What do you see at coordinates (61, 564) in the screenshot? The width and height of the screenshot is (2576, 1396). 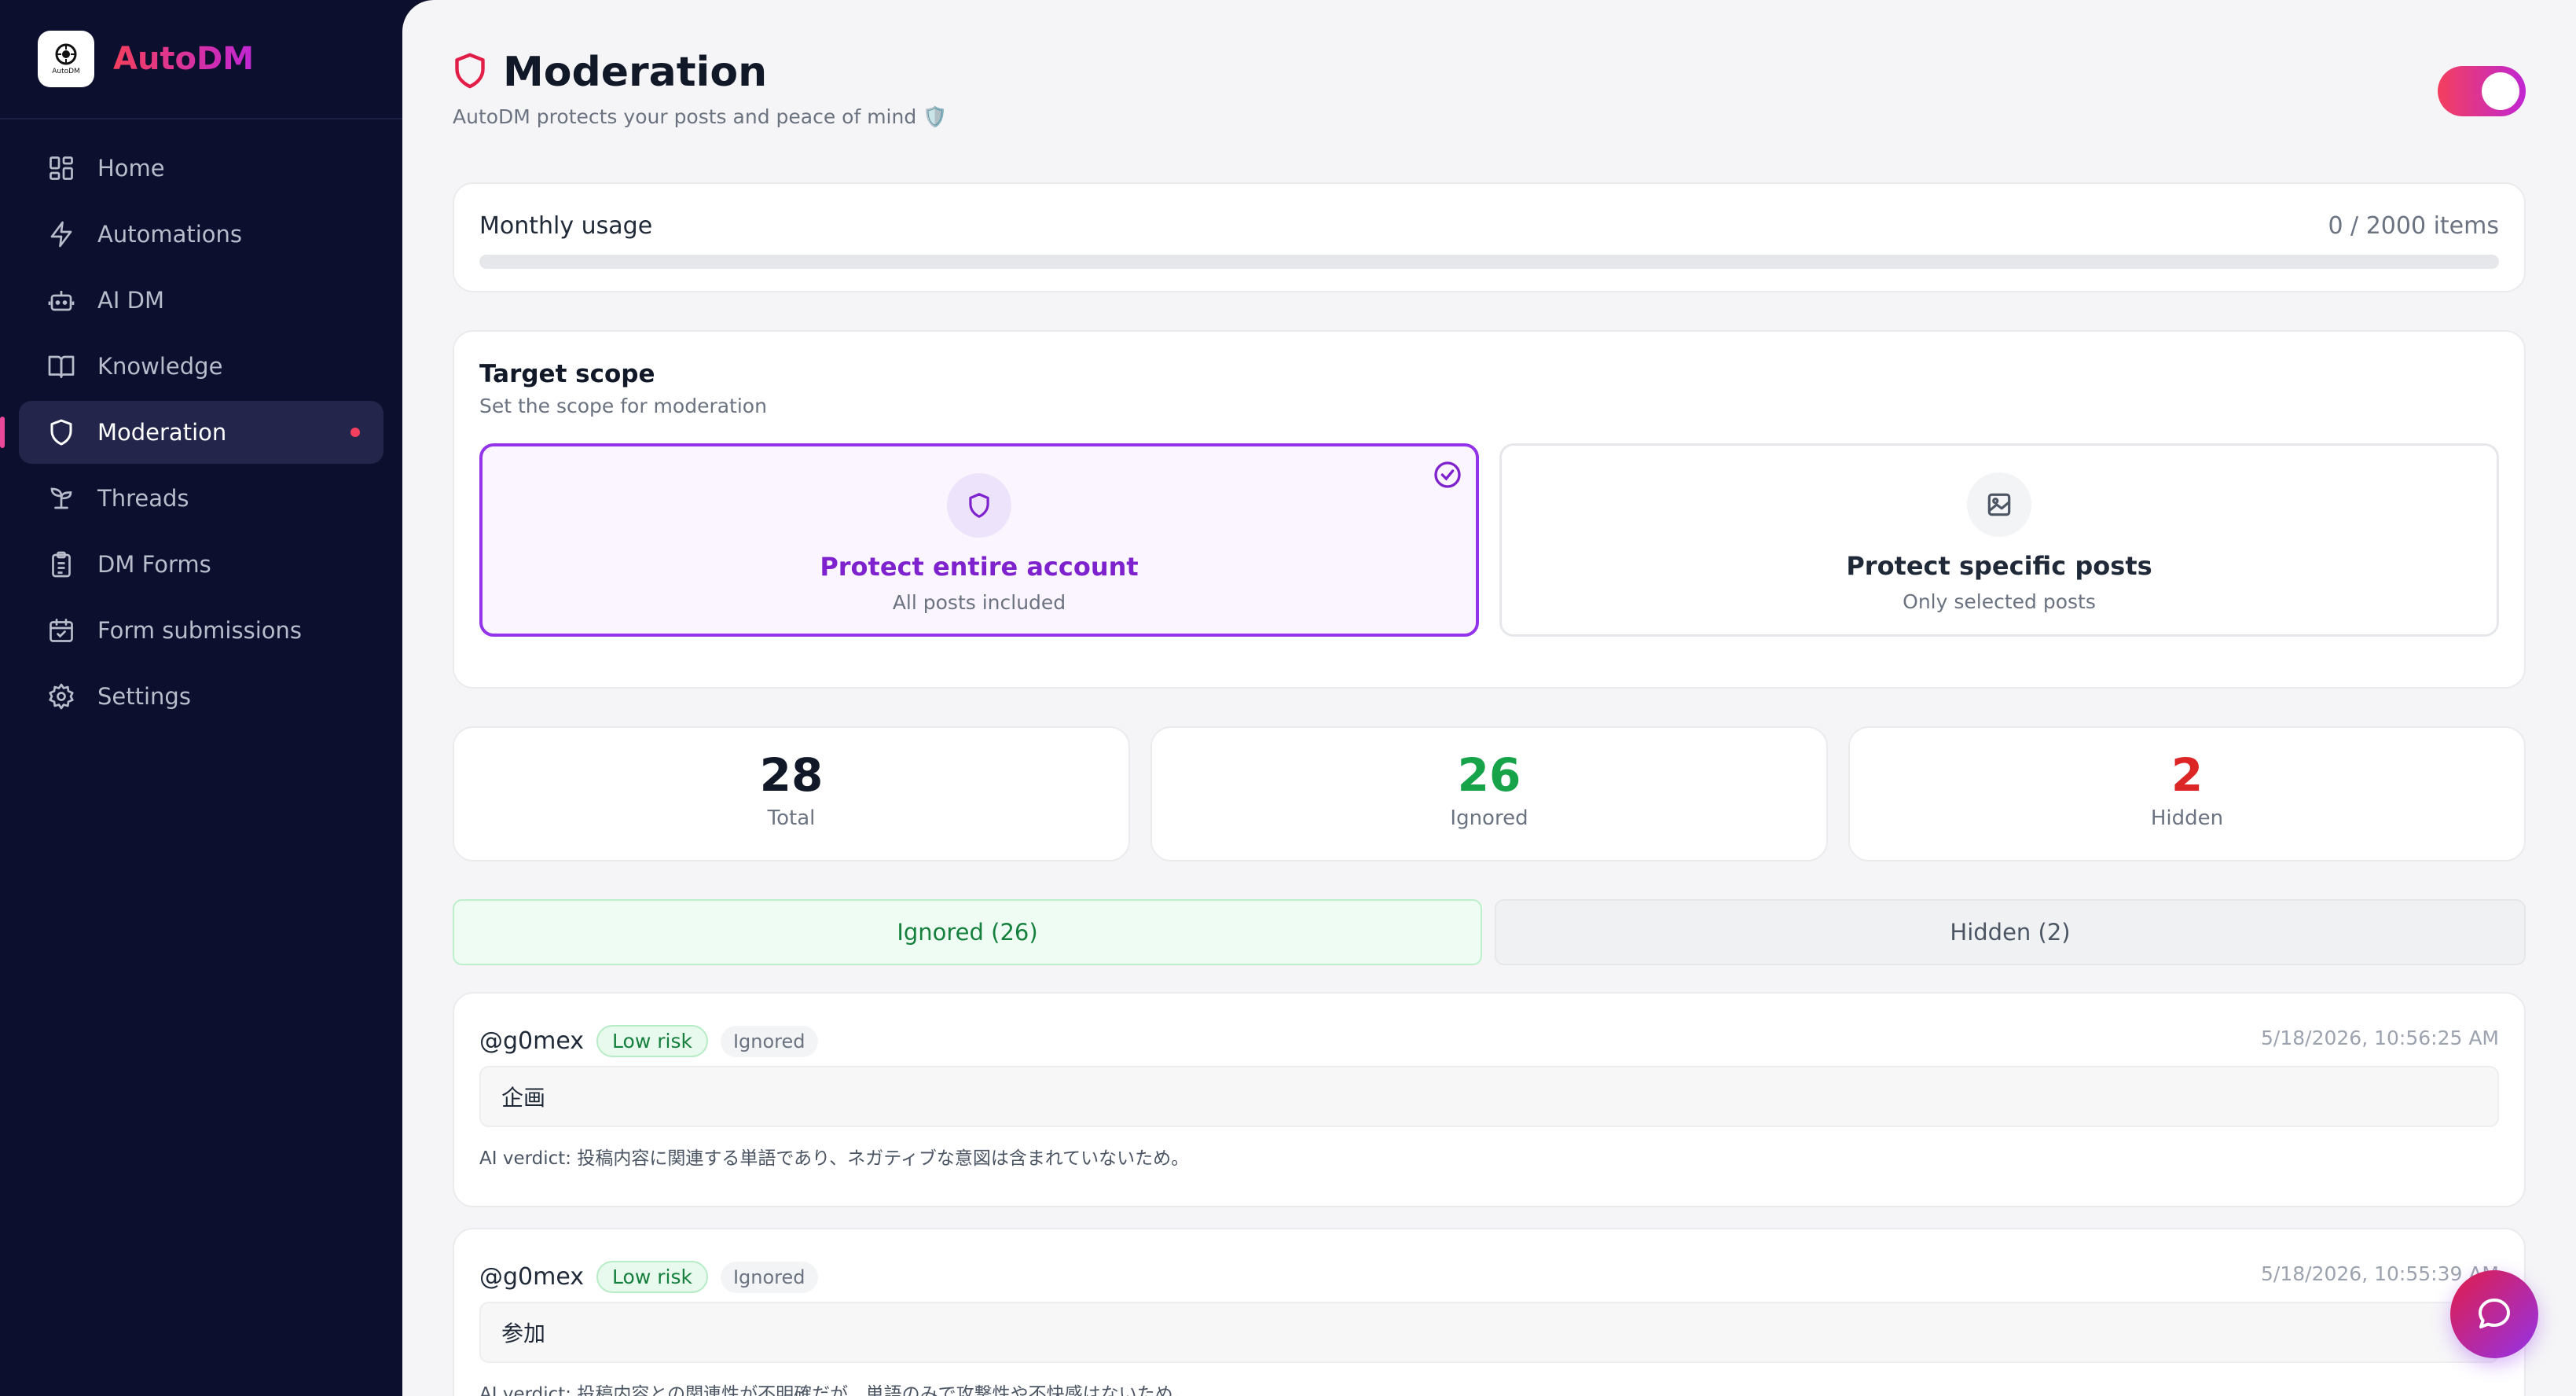 I see `clipboard-icon` at bounding box center [61, 564].